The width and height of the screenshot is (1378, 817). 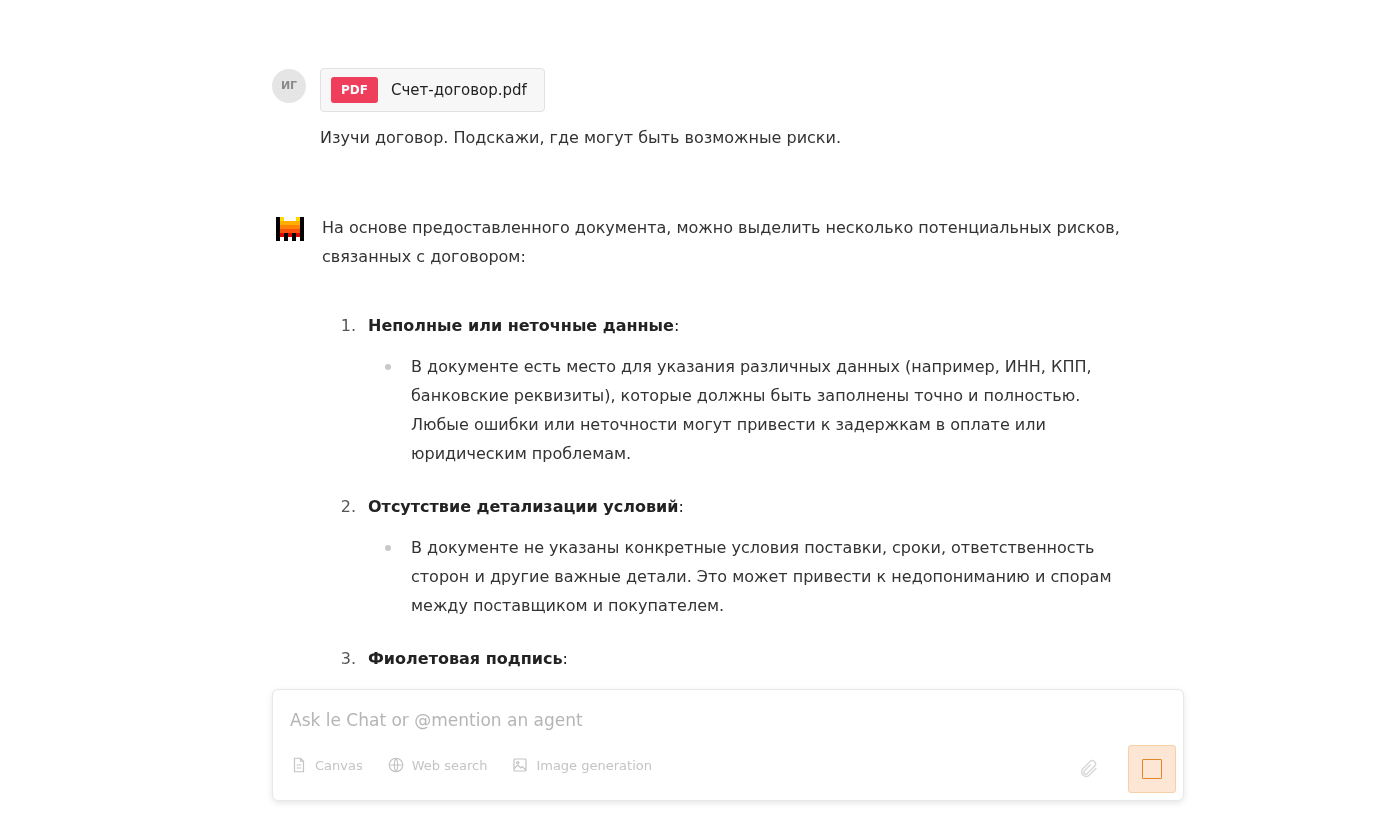 I want to click on bullet-text: В документе есть место для указания различных данных (например, ИНН, КПП, банковские реквизиты), которые должны быть заполнены точно и полностью. Любые ошибки или неточности могут привести к задержкам в оплате или юридическим проблемам., so click(x=752, y=410).